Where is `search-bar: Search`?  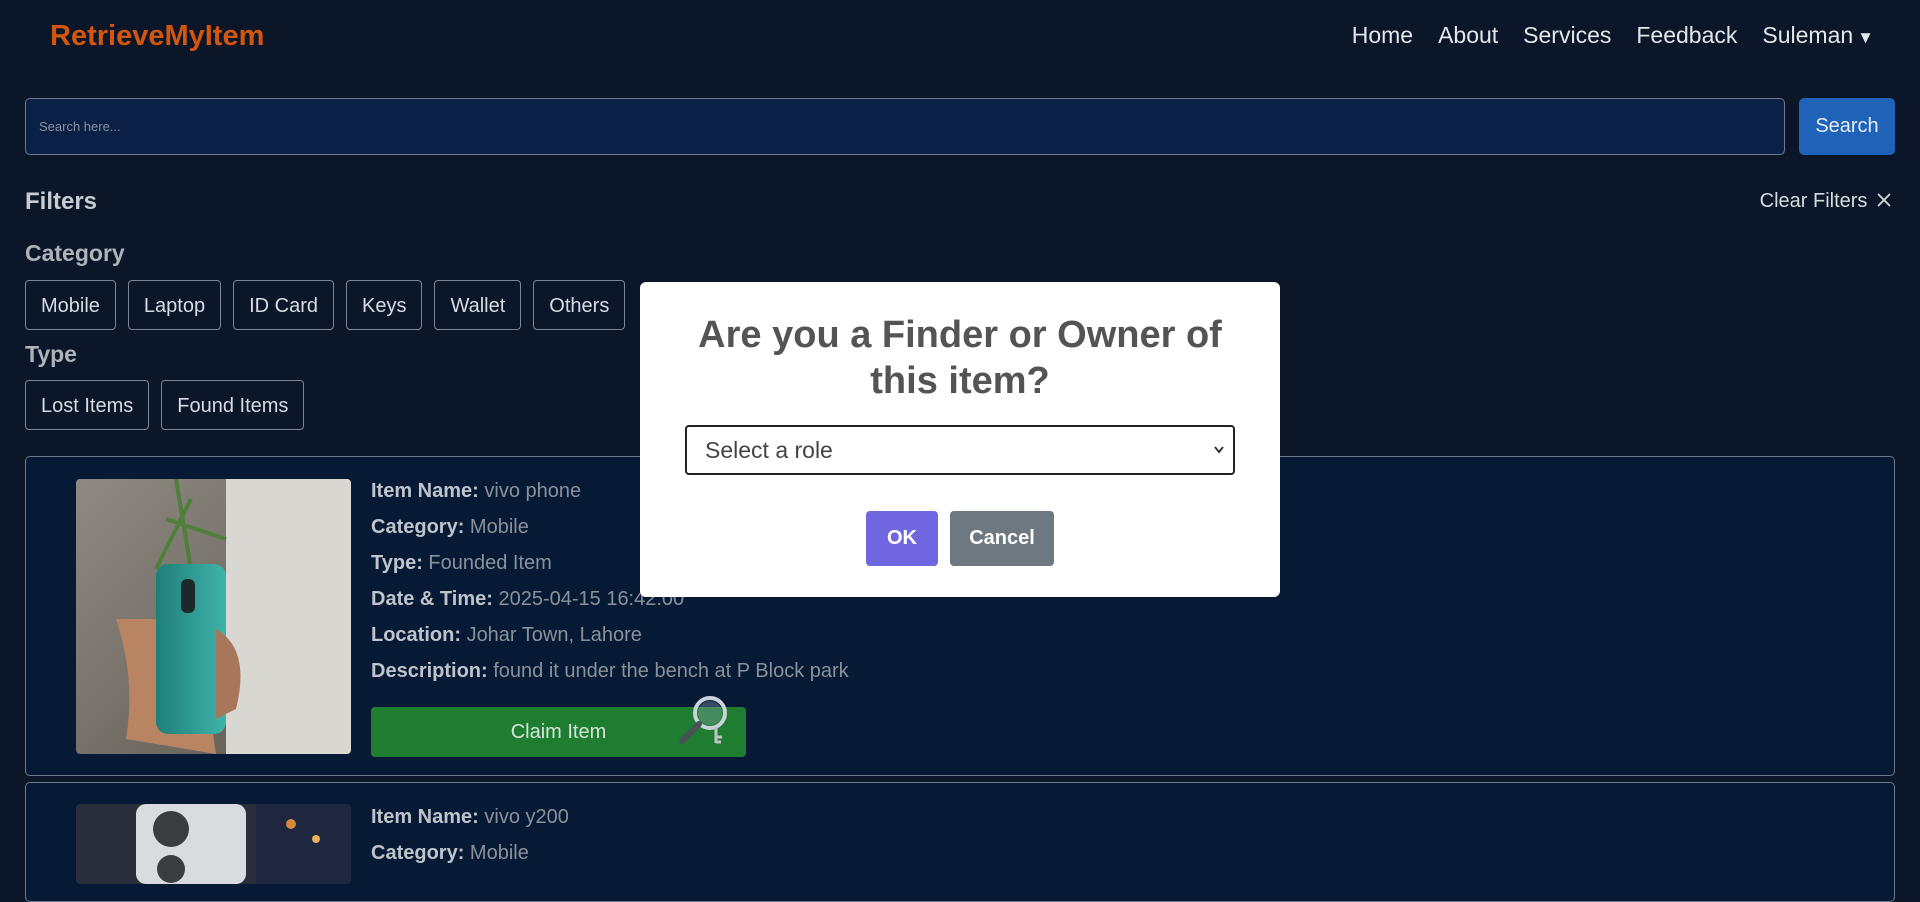
search-bar: Search is located at coordinates (960, 126).